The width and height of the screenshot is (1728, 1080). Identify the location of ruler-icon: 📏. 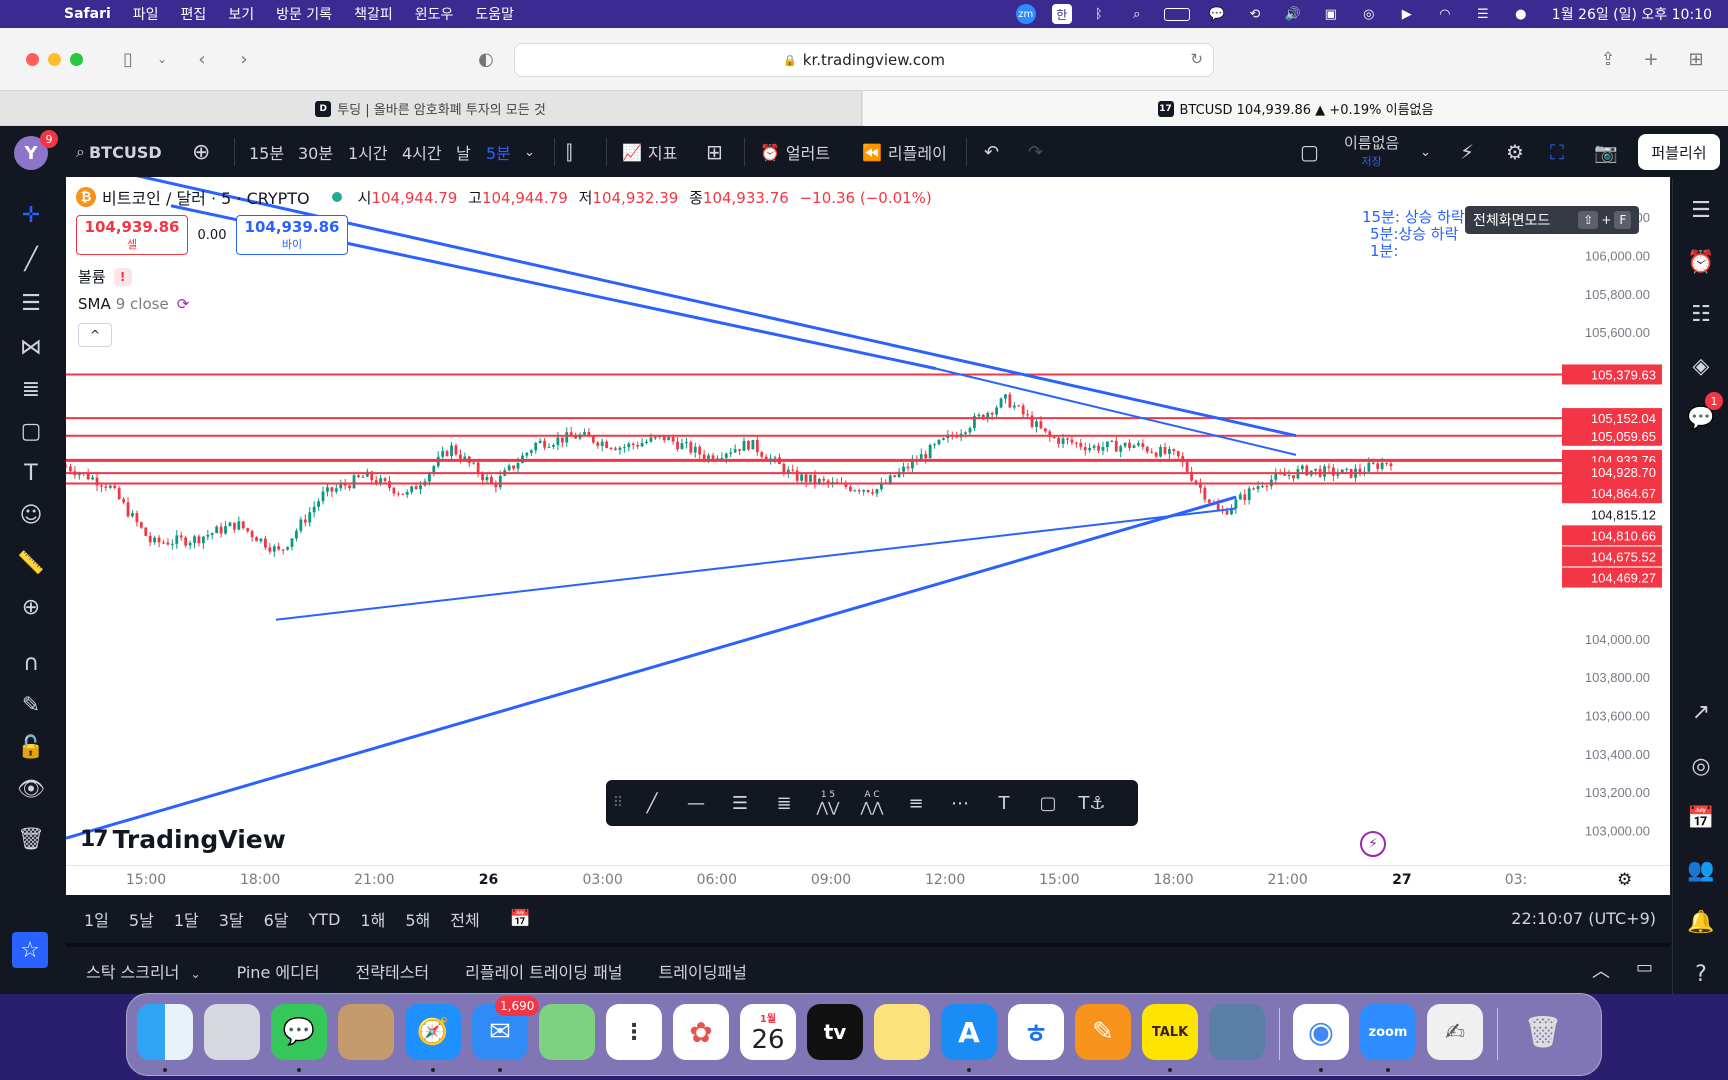
(31, 563).